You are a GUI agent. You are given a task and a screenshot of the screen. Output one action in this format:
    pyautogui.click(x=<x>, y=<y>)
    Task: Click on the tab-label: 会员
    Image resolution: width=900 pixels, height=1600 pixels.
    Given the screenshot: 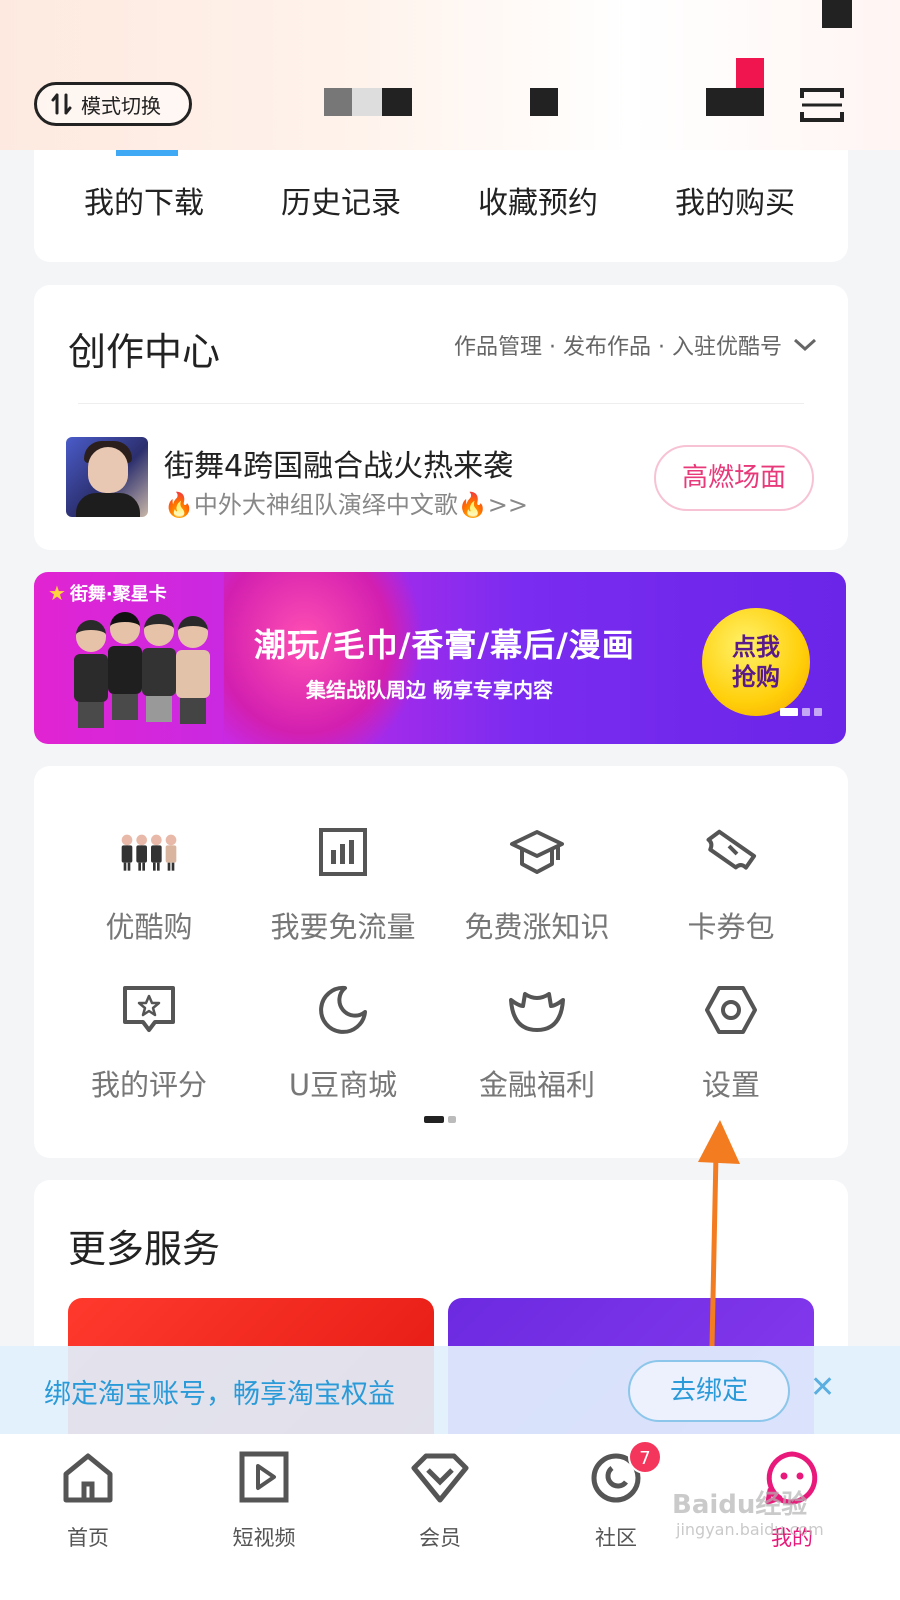 What is the action you would take?
    pyautogui.click(x=440, y=1538)
    